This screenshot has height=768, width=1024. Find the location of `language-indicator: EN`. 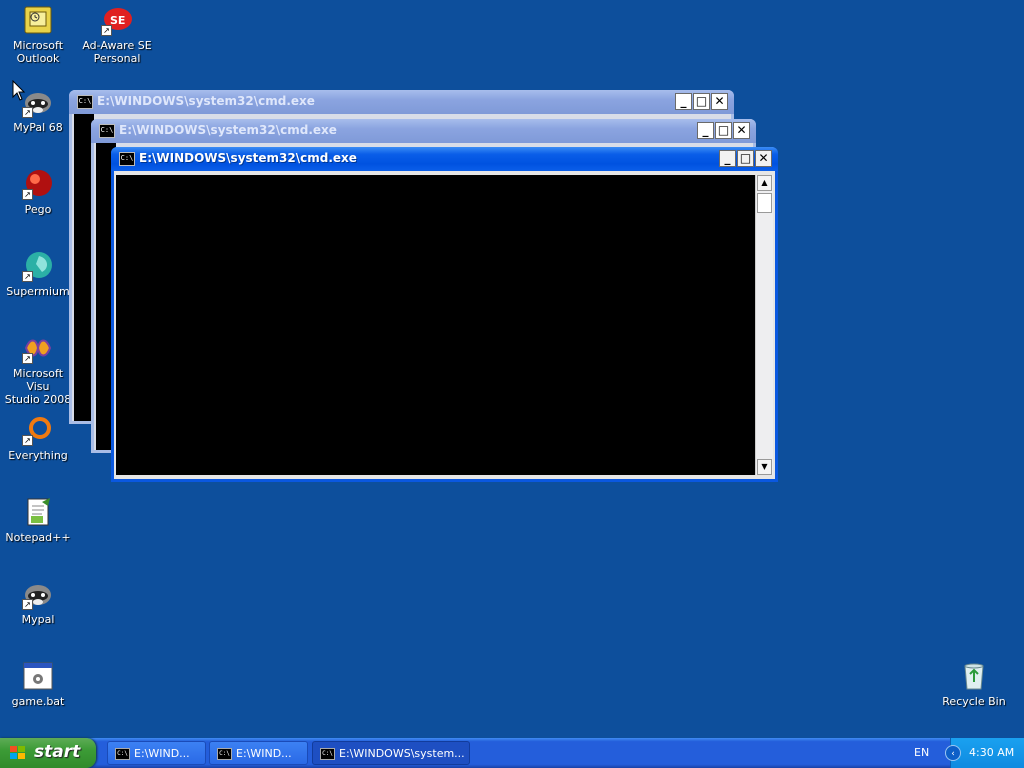

language-indicator: EN is located at coordinates (921, 752).